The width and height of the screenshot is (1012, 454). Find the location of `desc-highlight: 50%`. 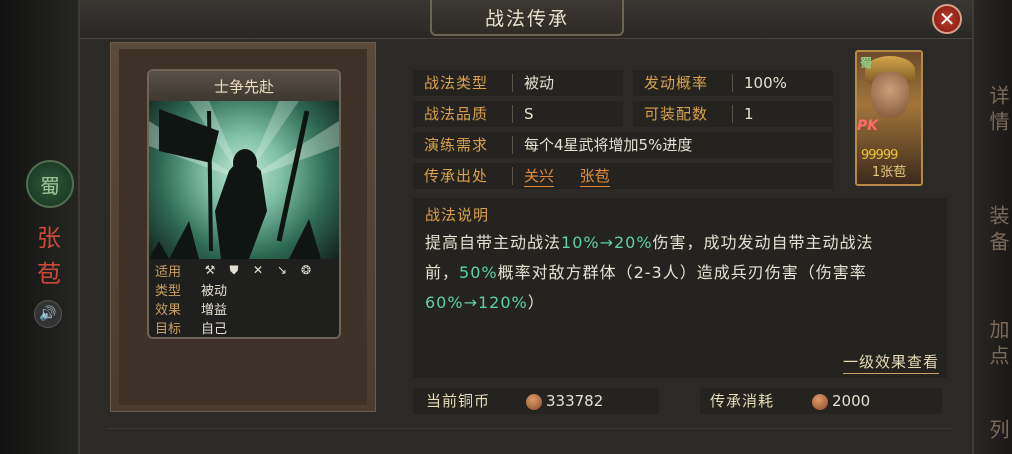

desc-highlight: 50% is located at coordinates (478, 272).